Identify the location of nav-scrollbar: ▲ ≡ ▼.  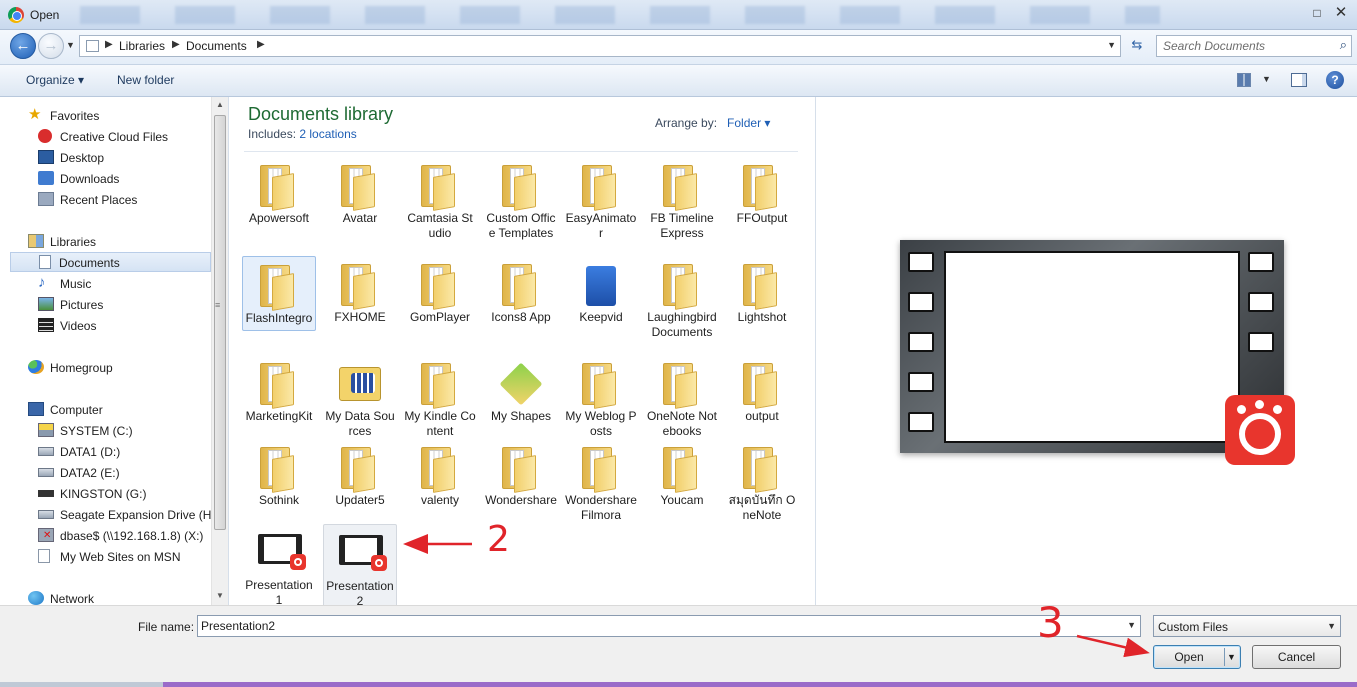
(219, 351).